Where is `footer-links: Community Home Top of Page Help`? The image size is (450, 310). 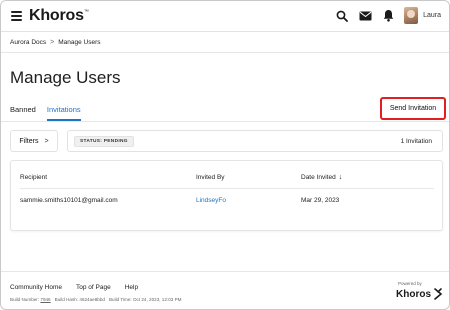
footer-links: Community Home Top of Page Help is located at coordinates (74, 287).